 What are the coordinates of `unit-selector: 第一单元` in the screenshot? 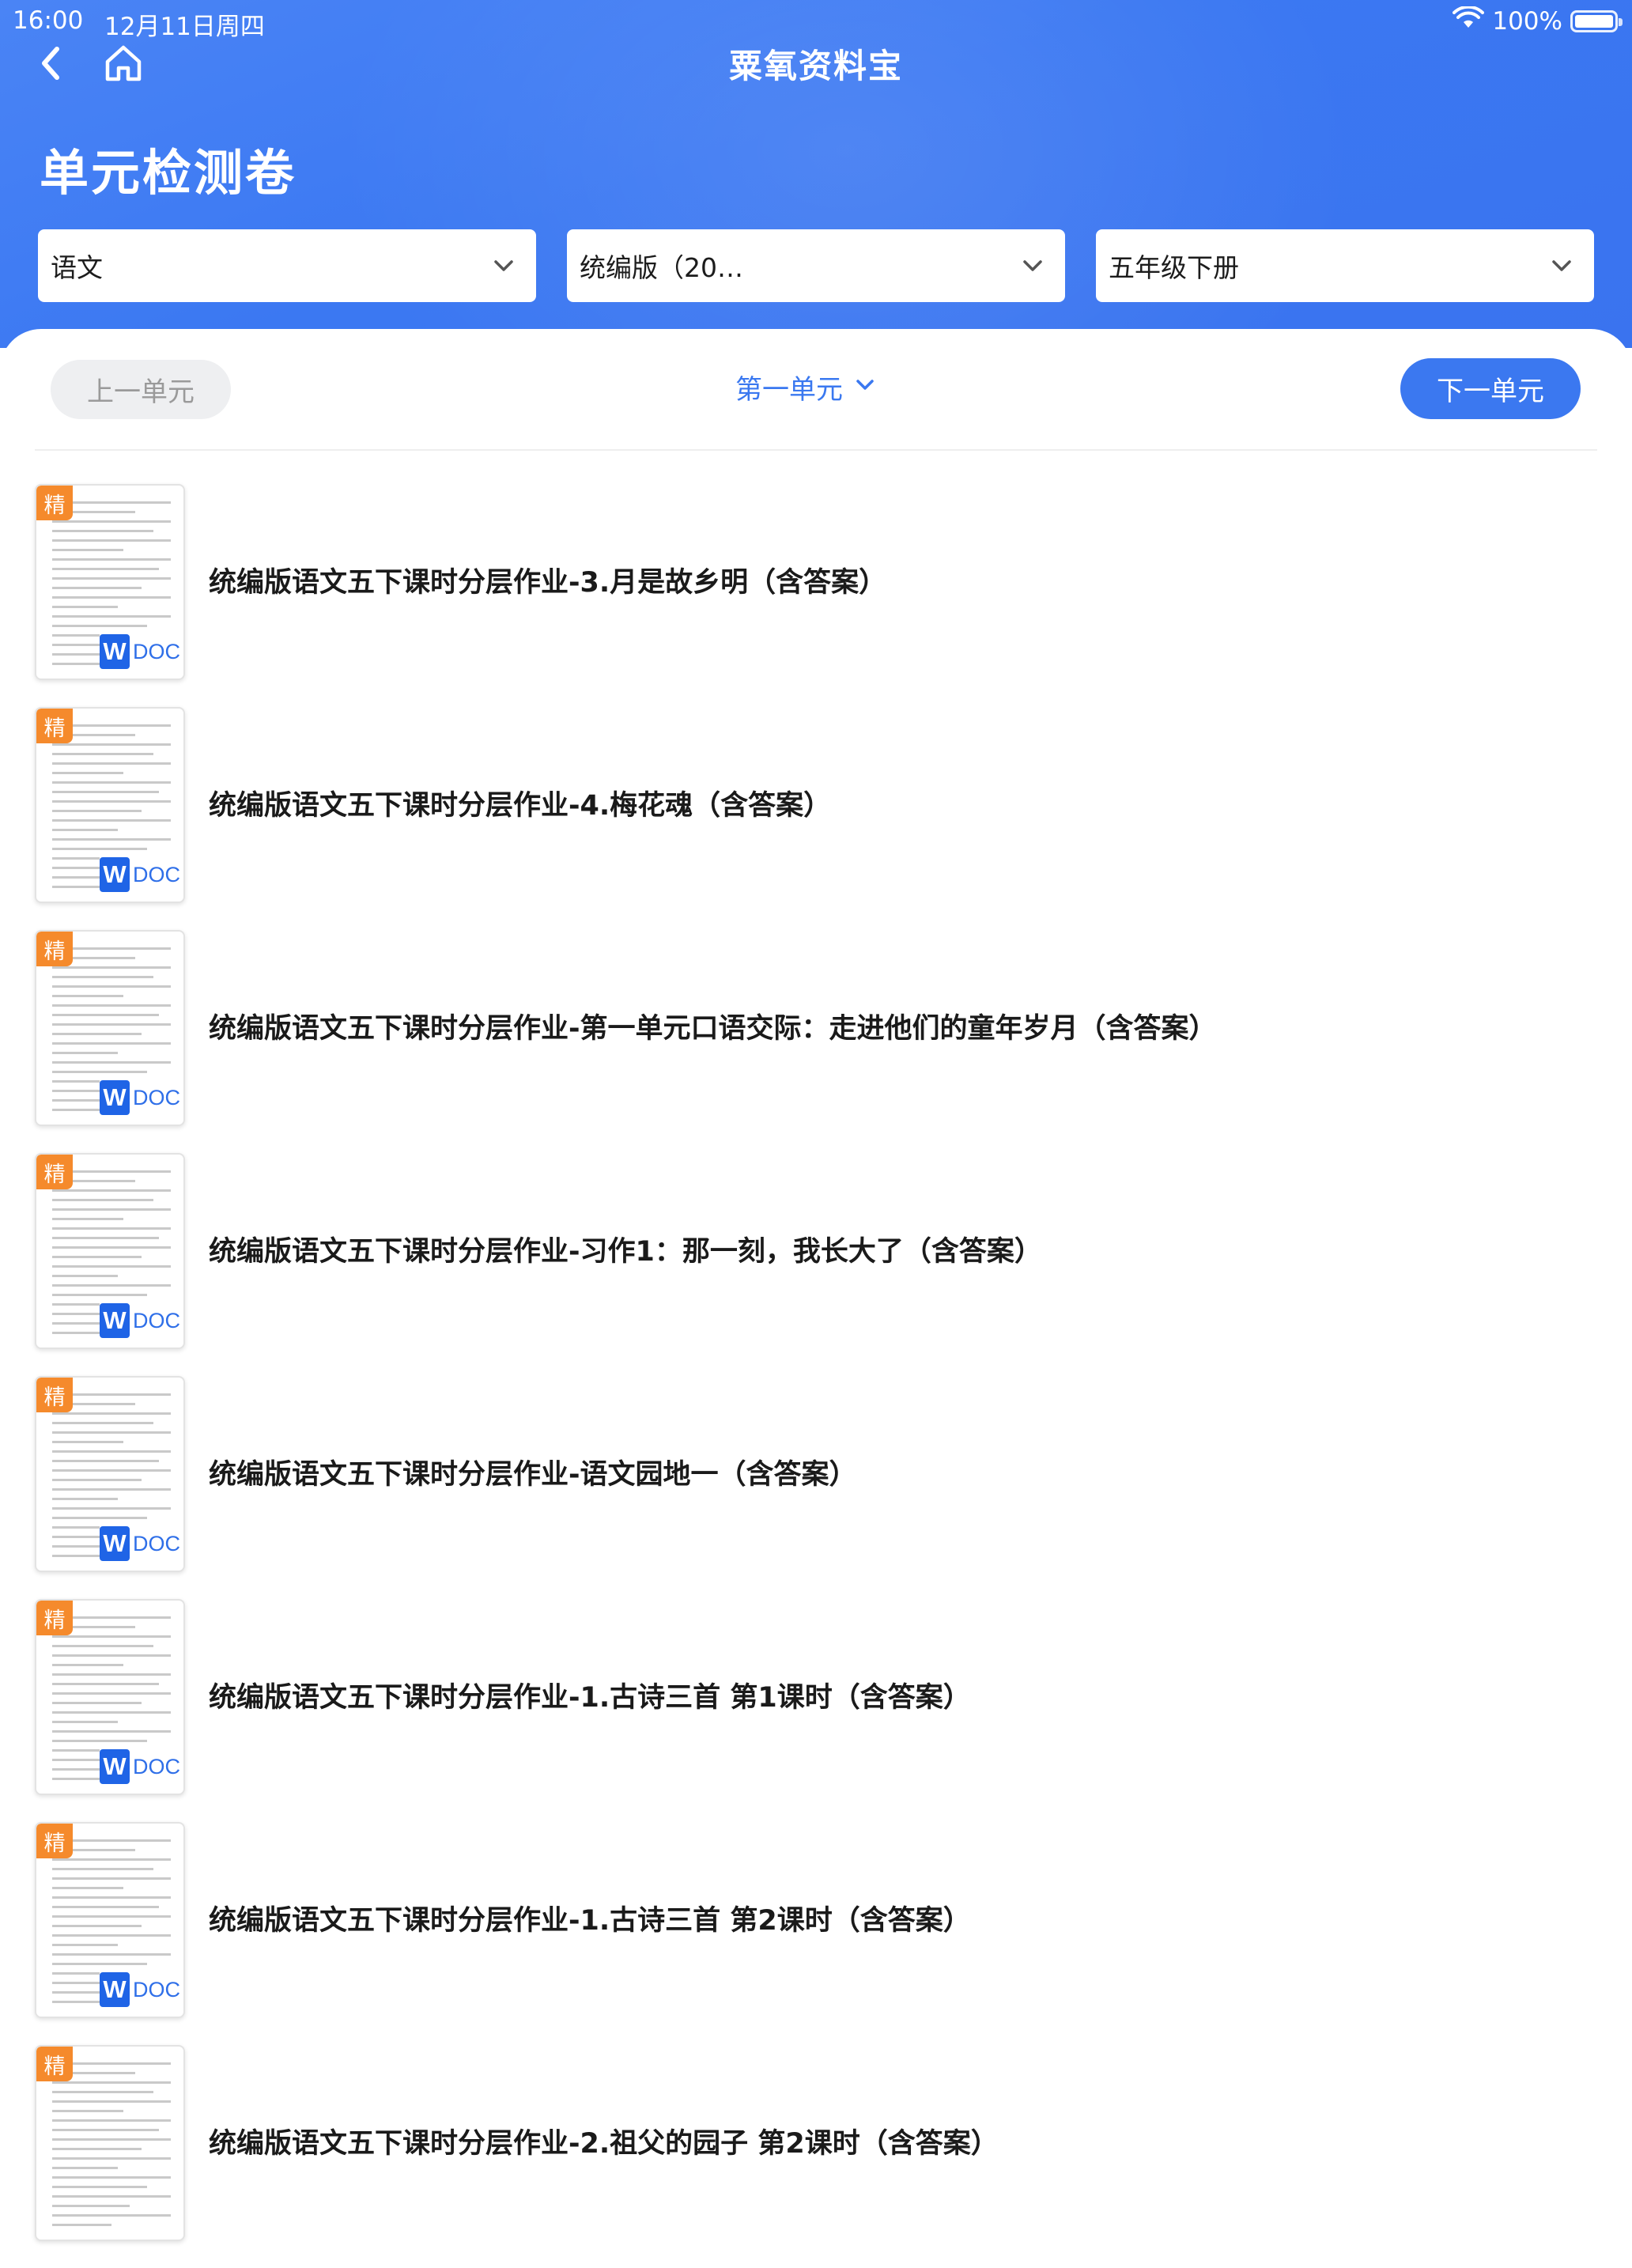 It's located at (805, 387).